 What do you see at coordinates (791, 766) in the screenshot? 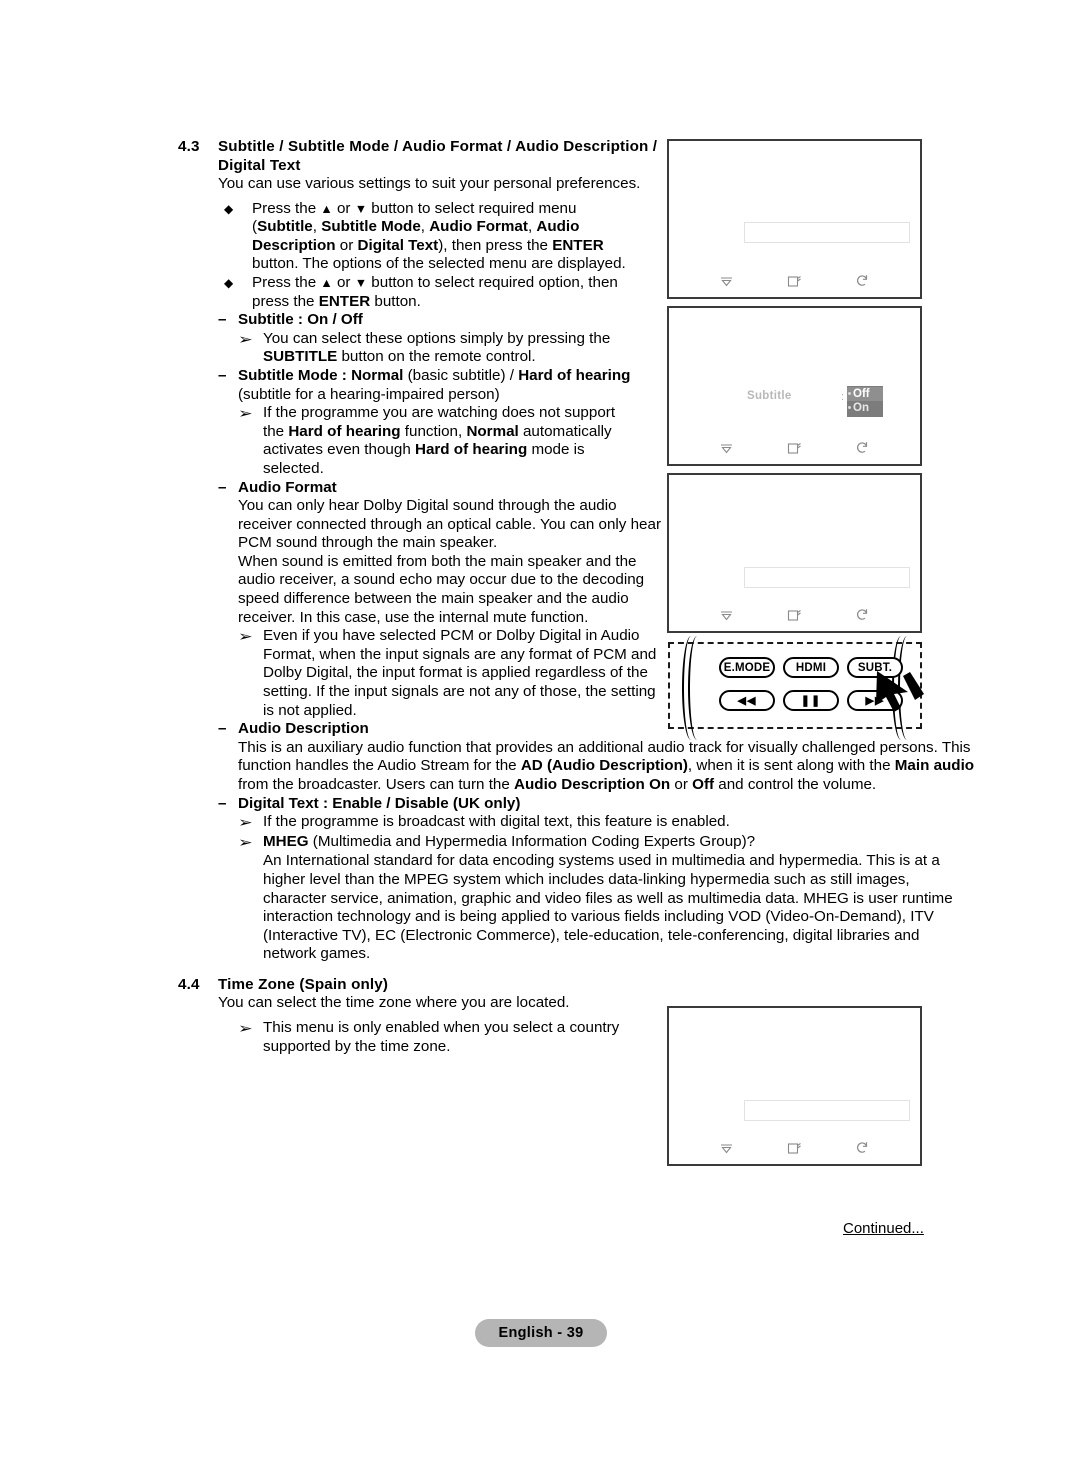
I see `ad-part2: , when it is sent along with the` at bounding box center [791, 766].